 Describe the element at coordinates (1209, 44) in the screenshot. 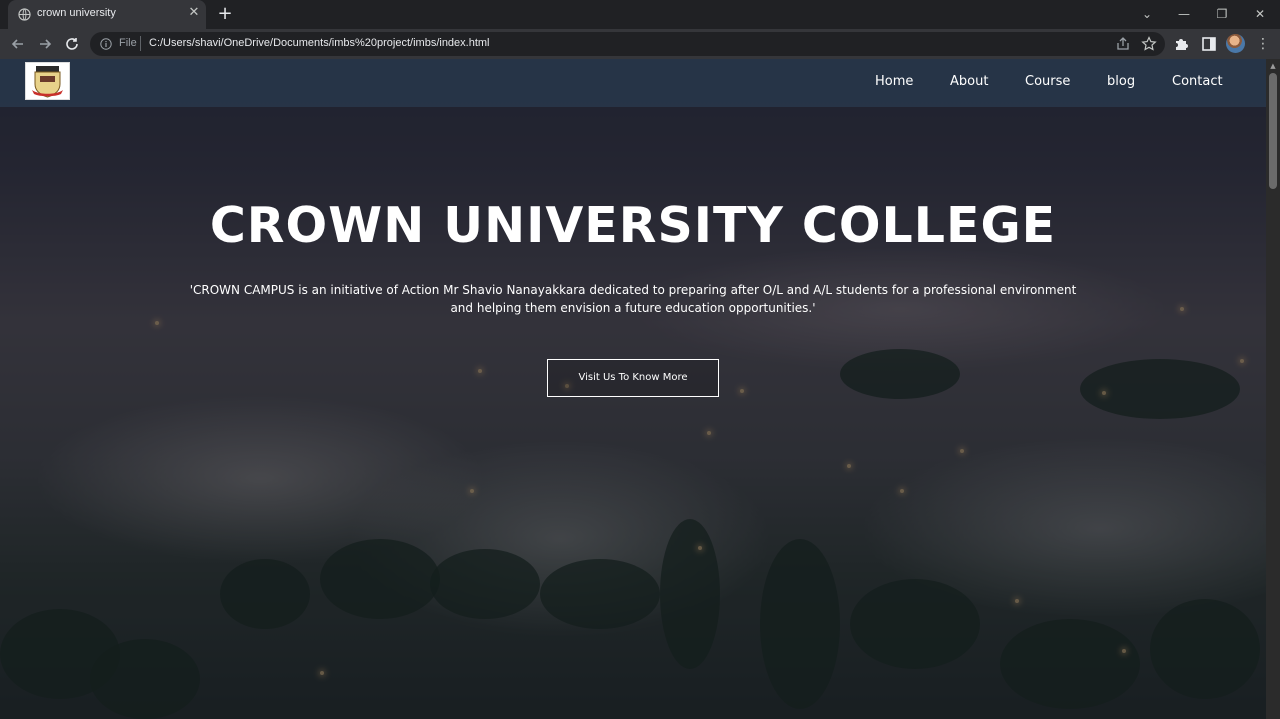

I see `side-panel-icon` at that location.